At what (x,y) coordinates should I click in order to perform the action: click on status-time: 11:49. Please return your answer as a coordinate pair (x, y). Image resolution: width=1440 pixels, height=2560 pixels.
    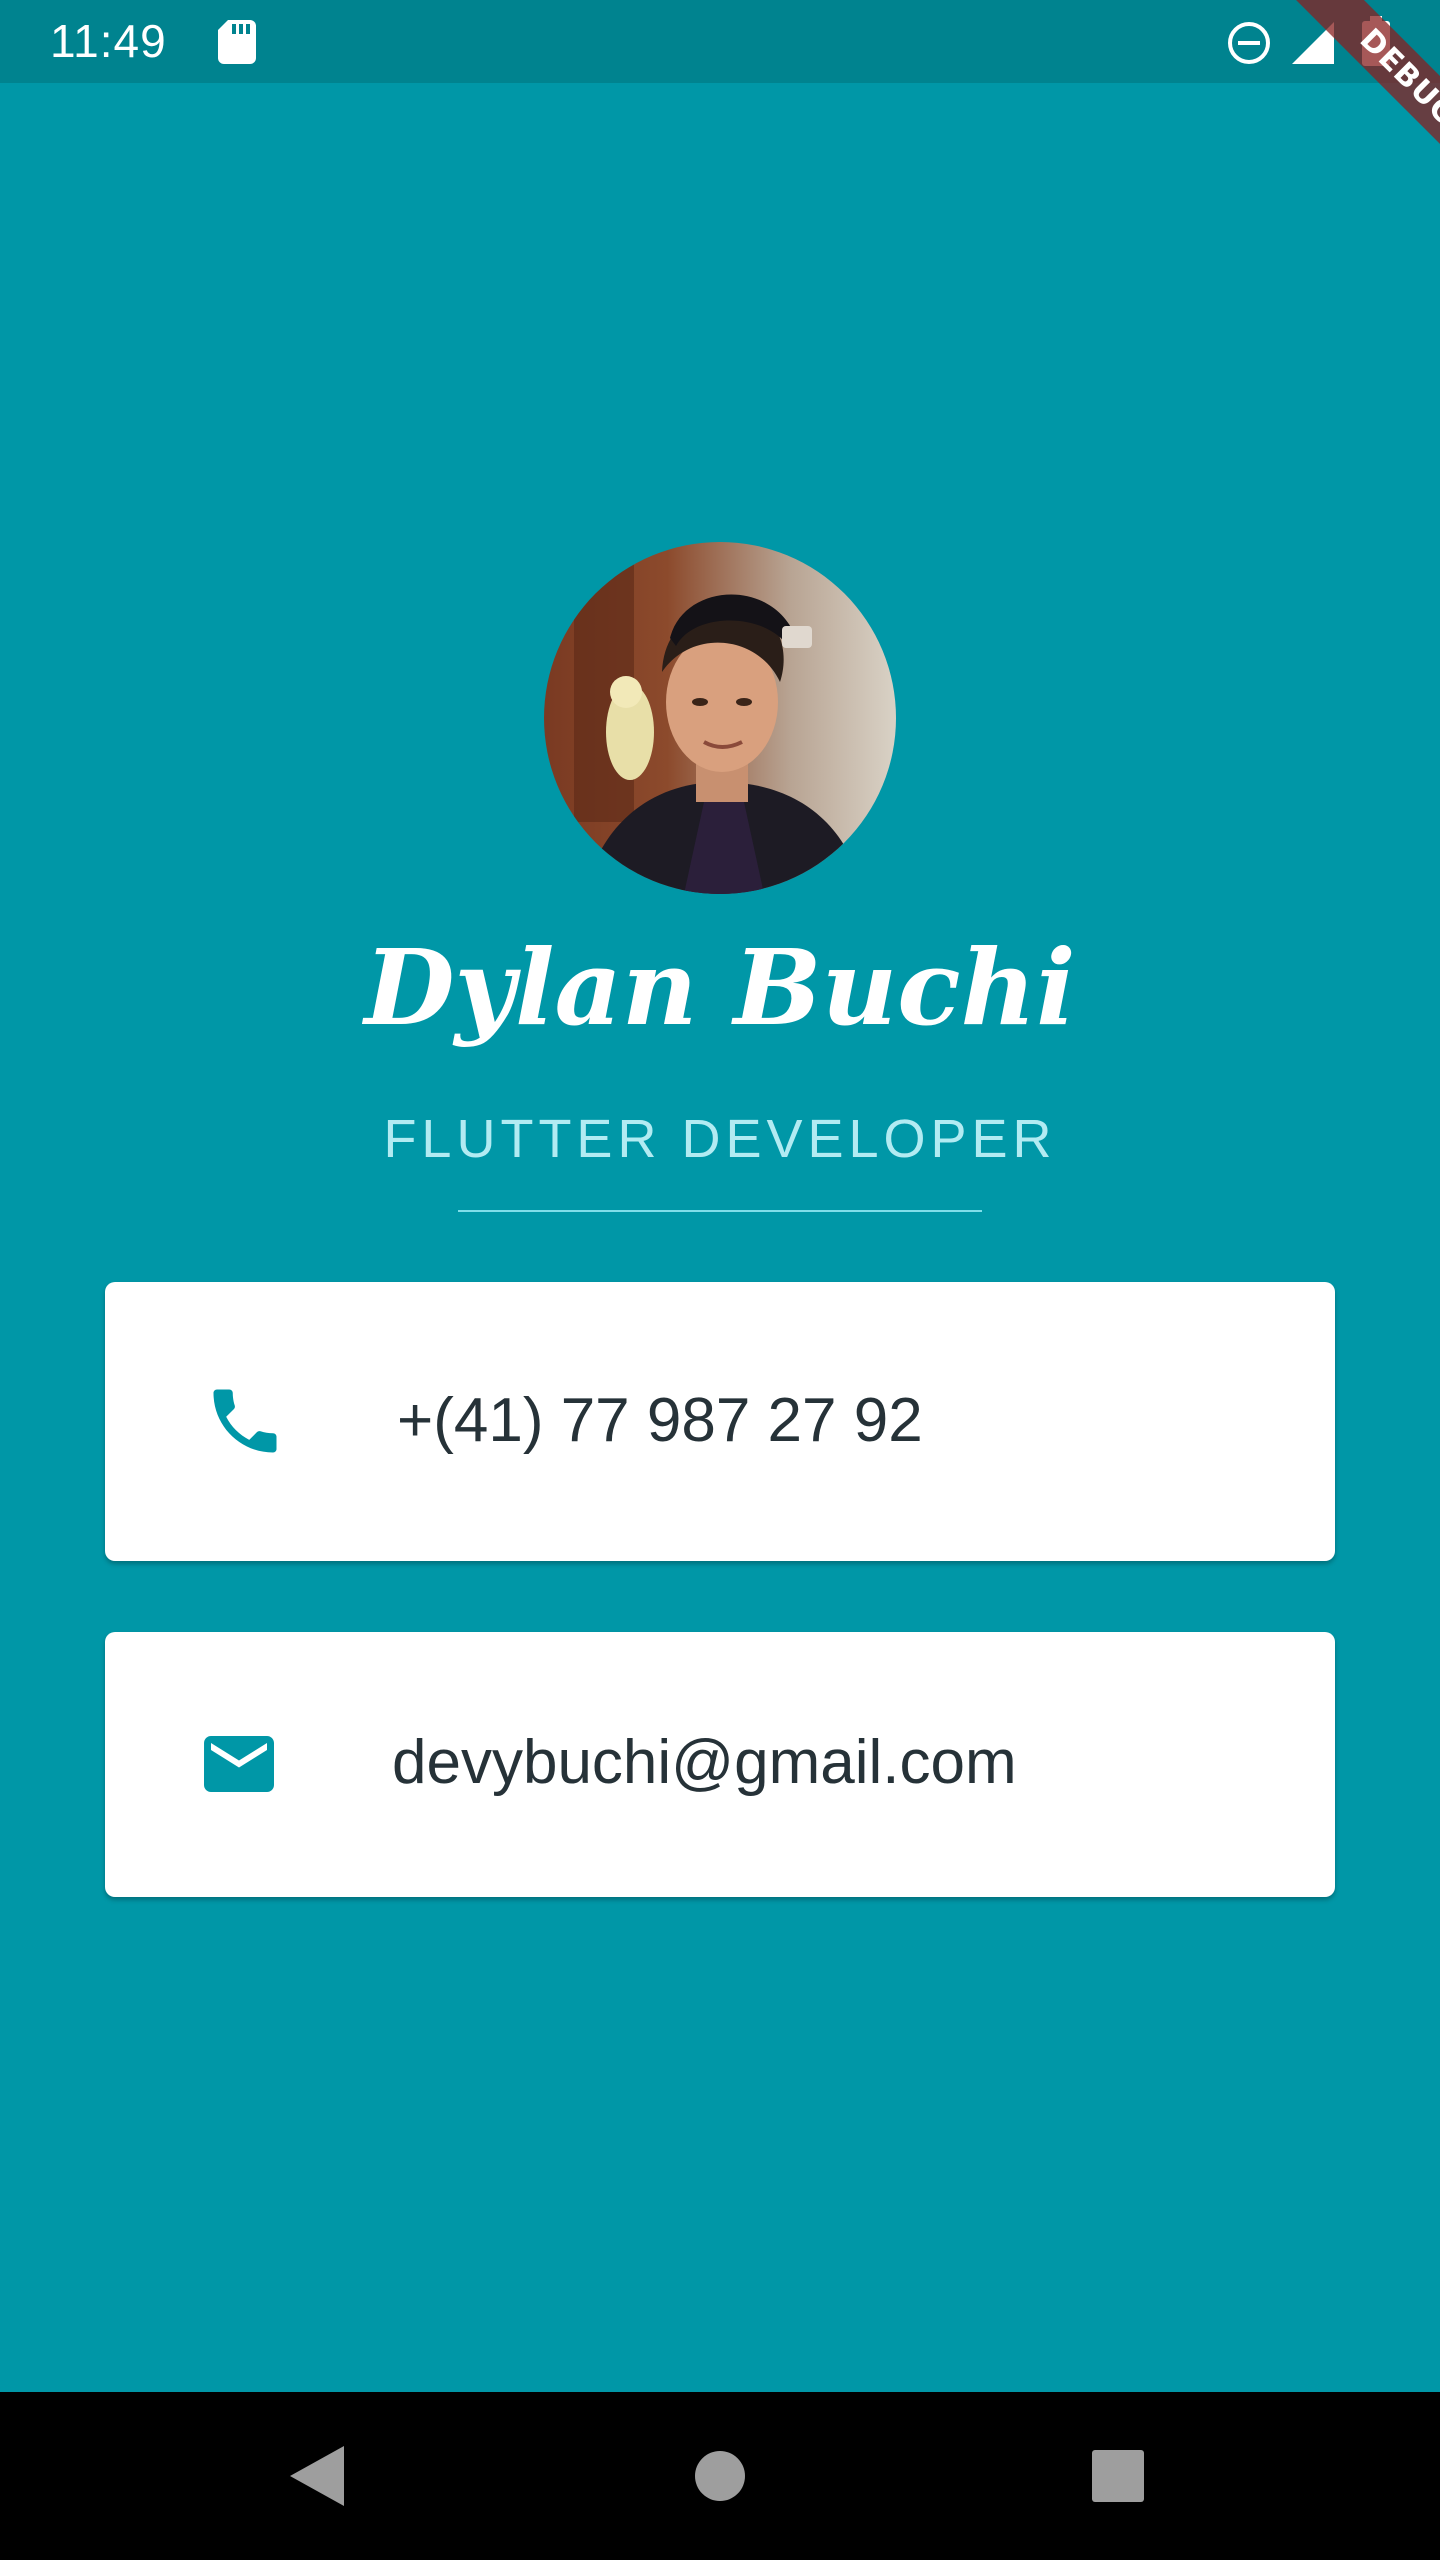
    Looking at the image, I should click on (108, 41).